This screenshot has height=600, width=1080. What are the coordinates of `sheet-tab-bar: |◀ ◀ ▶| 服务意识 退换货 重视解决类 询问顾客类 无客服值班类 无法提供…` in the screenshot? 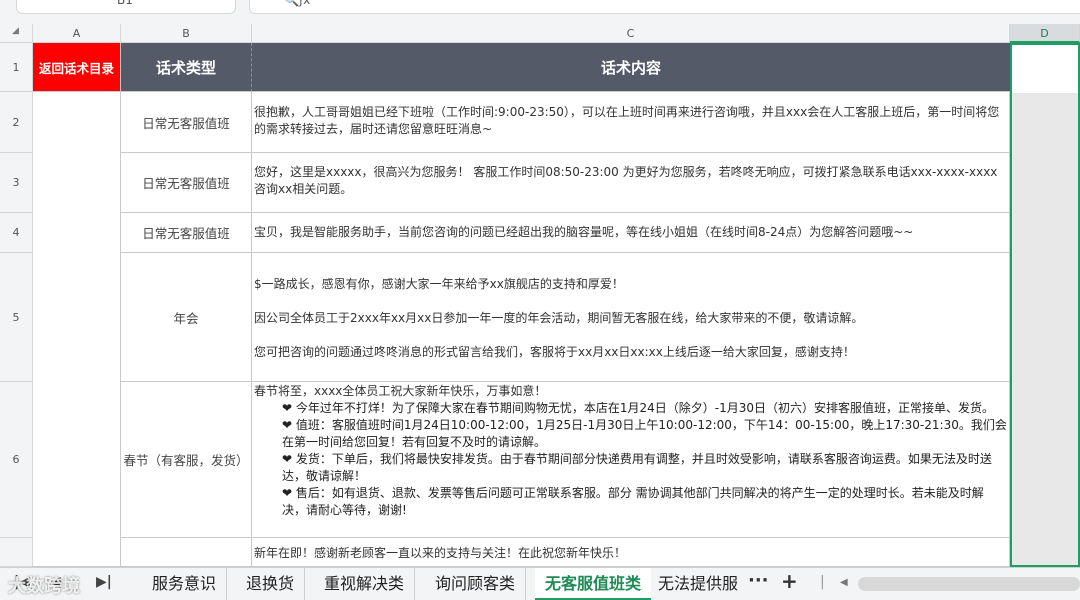 It's located at (540, 583).